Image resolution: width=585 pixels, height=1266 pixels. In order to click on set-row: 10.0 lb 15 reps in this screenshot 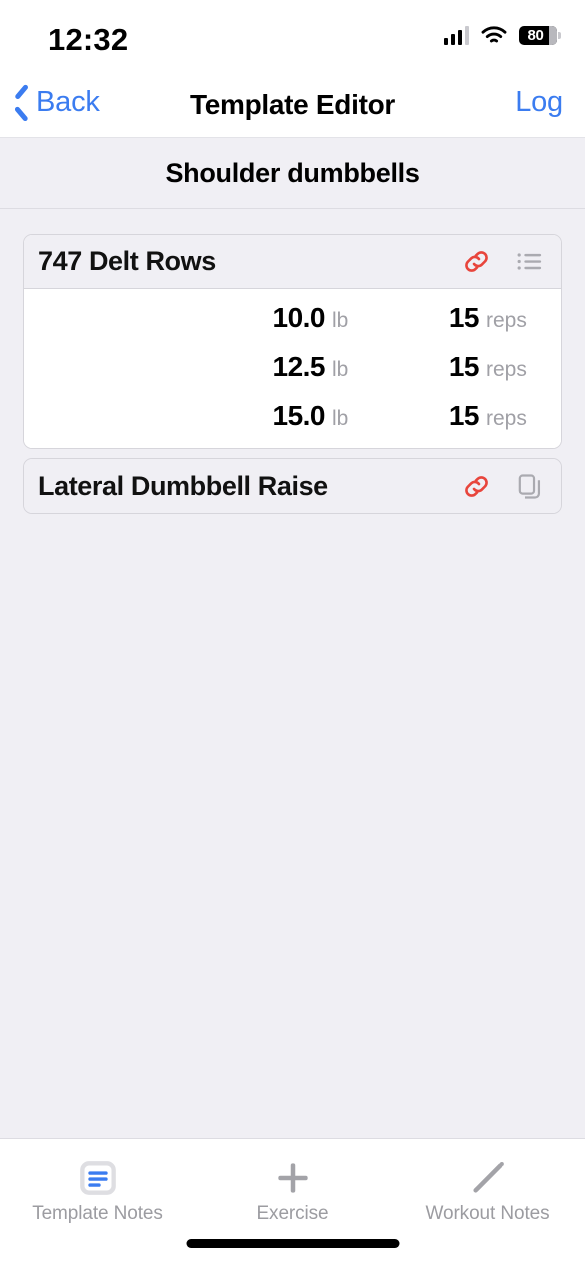, I will do `click(292, 317)`.